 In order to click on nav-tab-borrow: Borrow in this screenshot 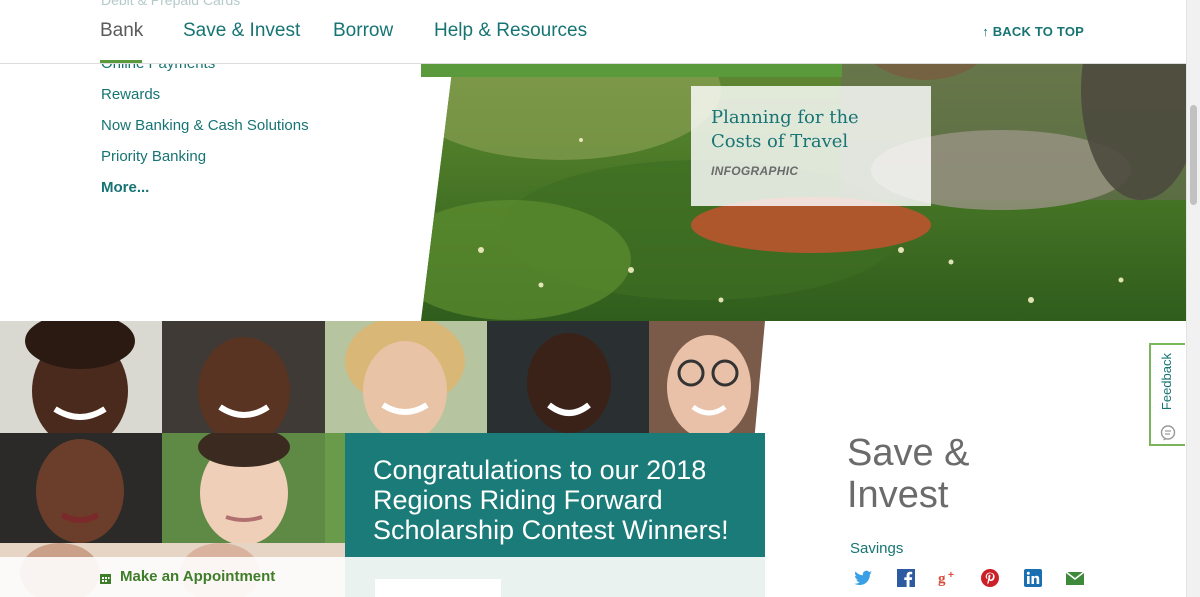, I will do `click(363, 31)`.